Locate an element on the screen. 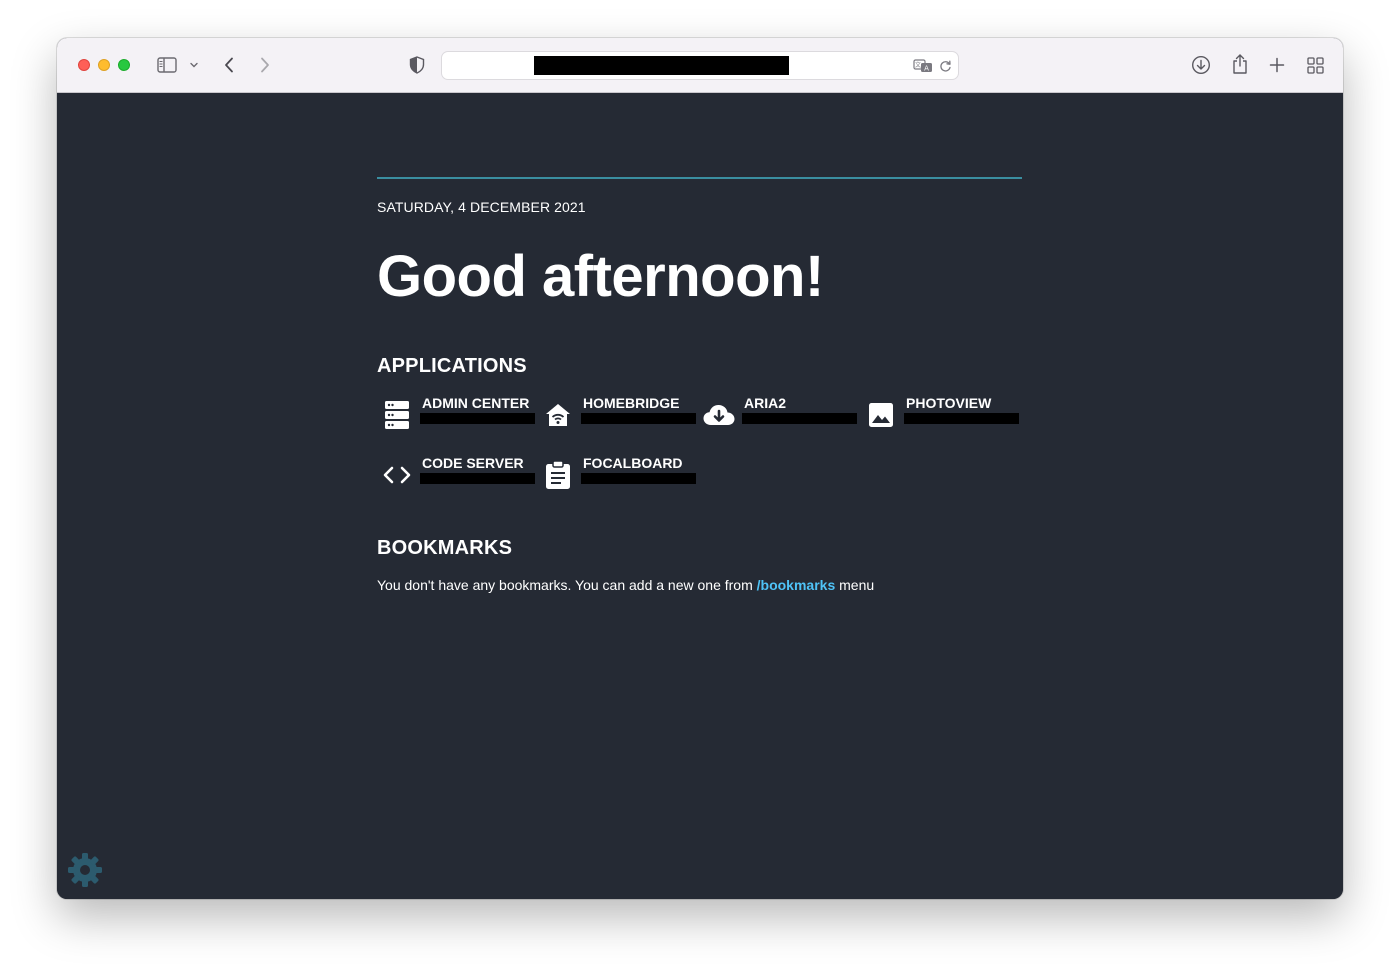 The height and width of the screenshot is (975, 1400). accent-divider is located at coordinates (699, 178).